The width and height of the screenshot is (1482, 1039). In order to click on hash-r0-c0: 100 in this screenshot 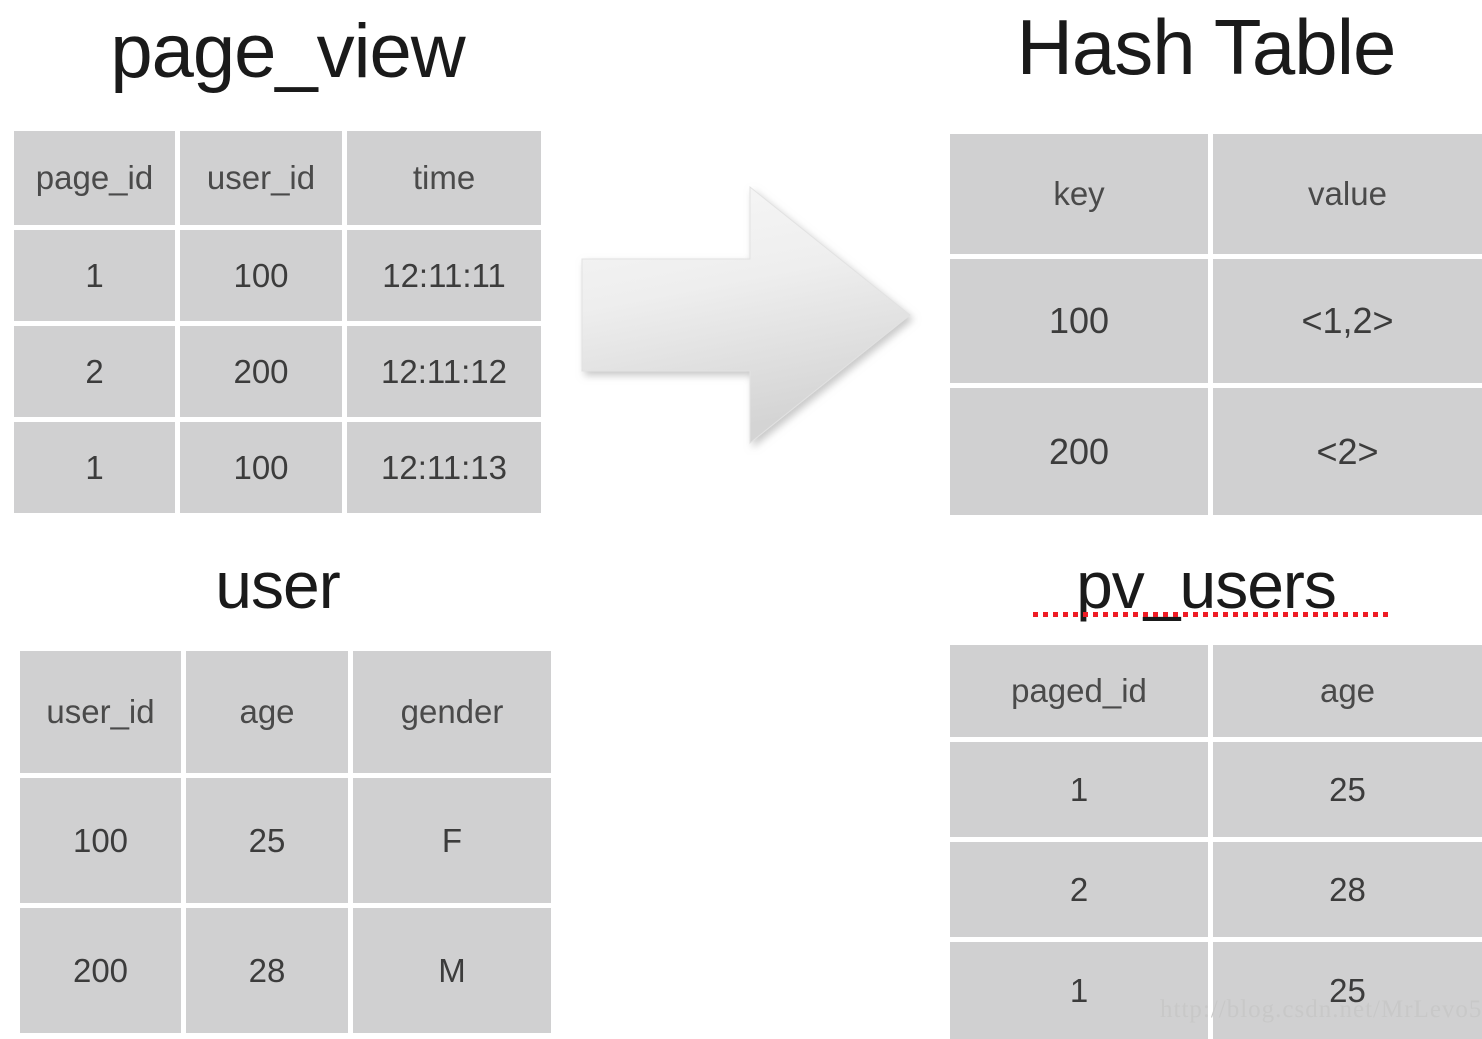, I will do `click(1079, 321)`.